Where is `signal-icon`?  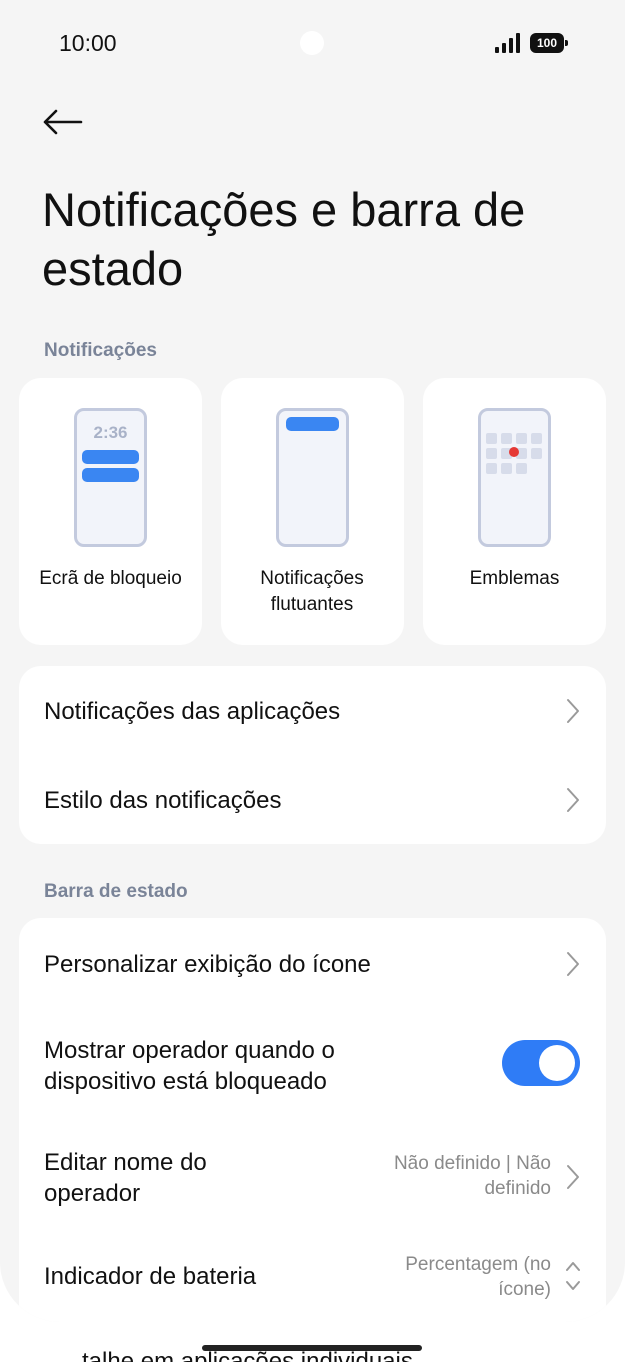 signal-icon is located at coordinates (507, 43).